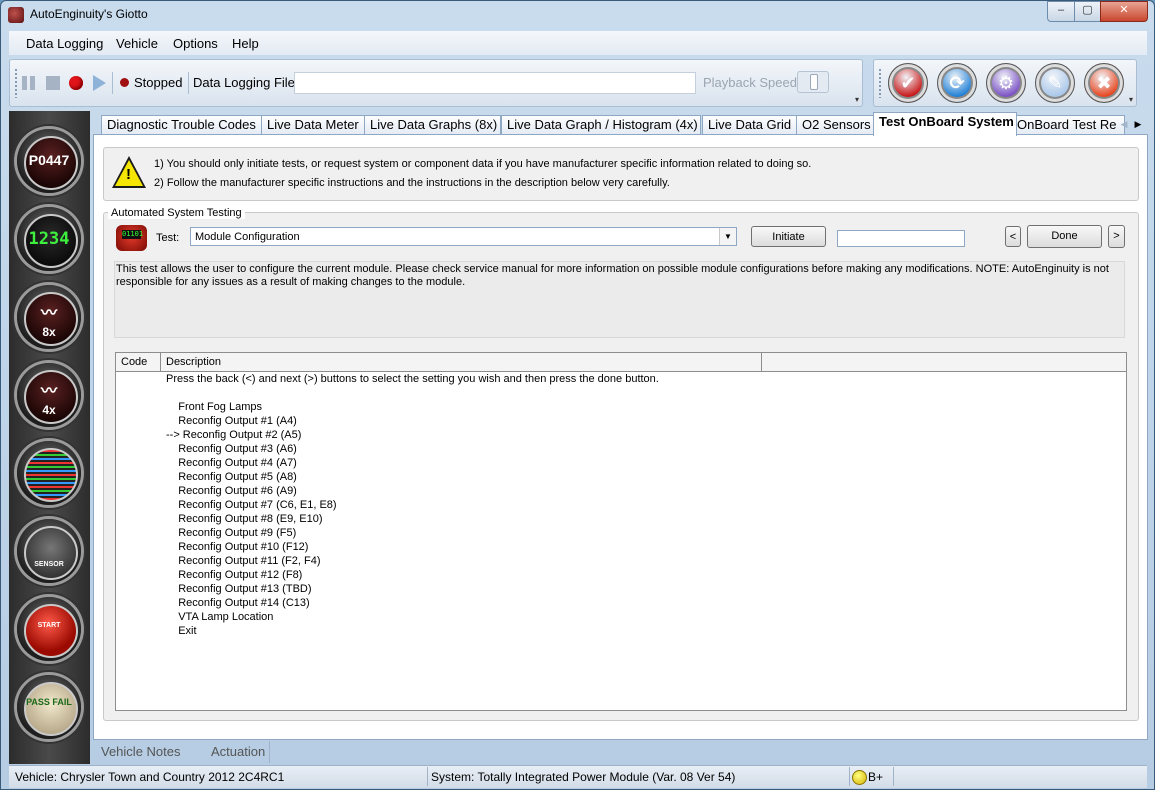 The image size is (1155, 790). Describe the element at coordinates (29, 83) in the screenshot. I see `pause-button` at that location.